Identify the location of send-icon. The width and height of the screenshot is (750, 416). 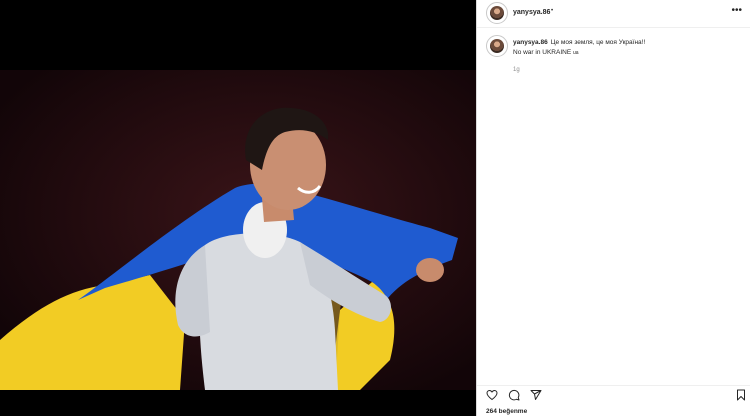
(536, 395).